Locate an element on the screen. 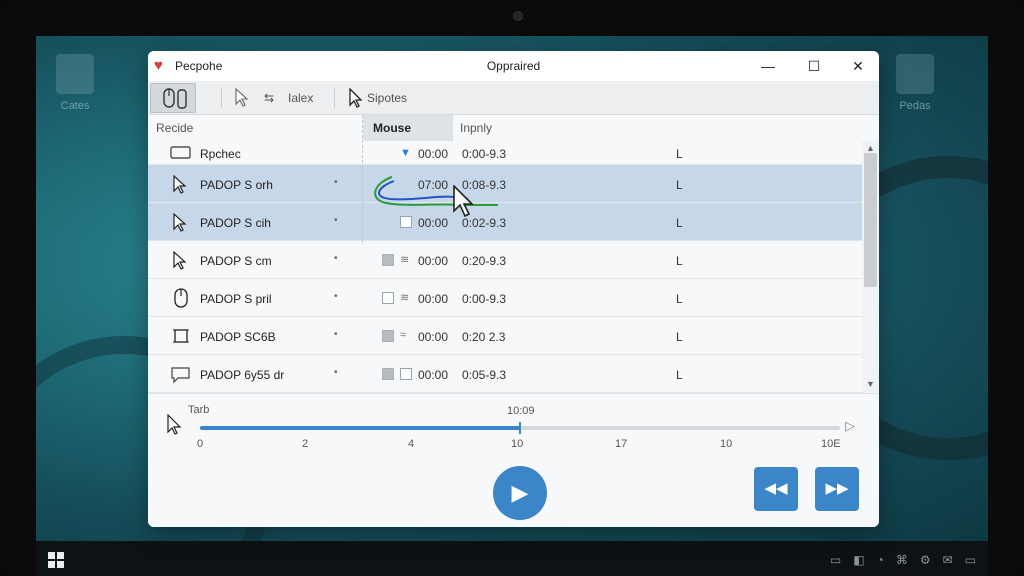  move-icon: ⇆ is located at coordinates (269, 98).